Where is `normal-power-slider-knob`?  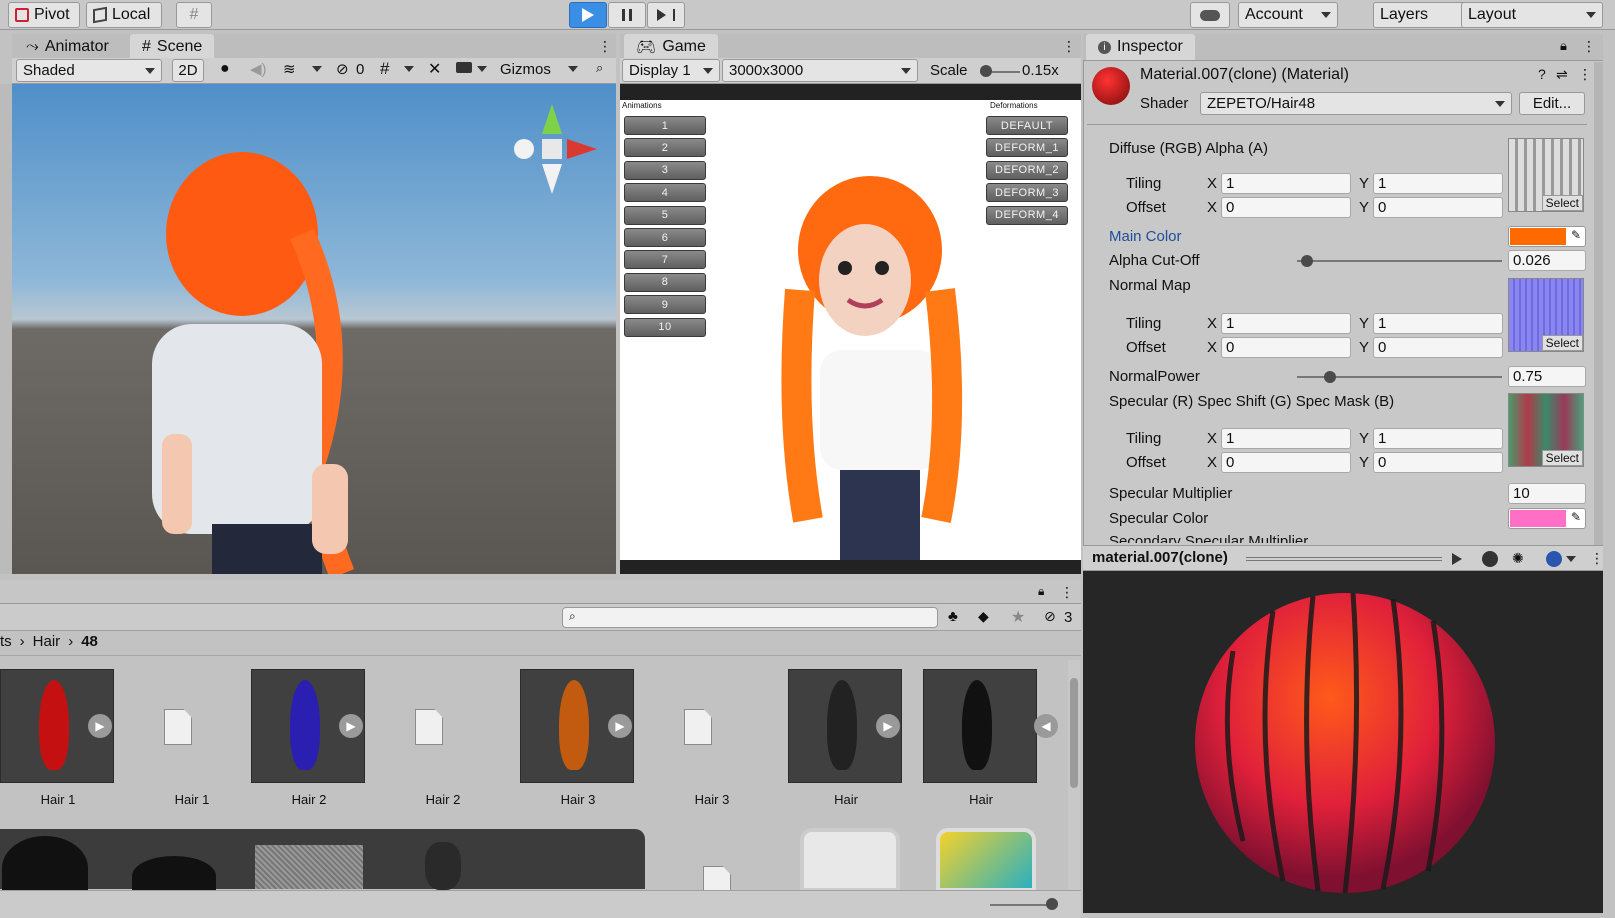 normal-power-slider-knob is located at coordinates (1330, 377).